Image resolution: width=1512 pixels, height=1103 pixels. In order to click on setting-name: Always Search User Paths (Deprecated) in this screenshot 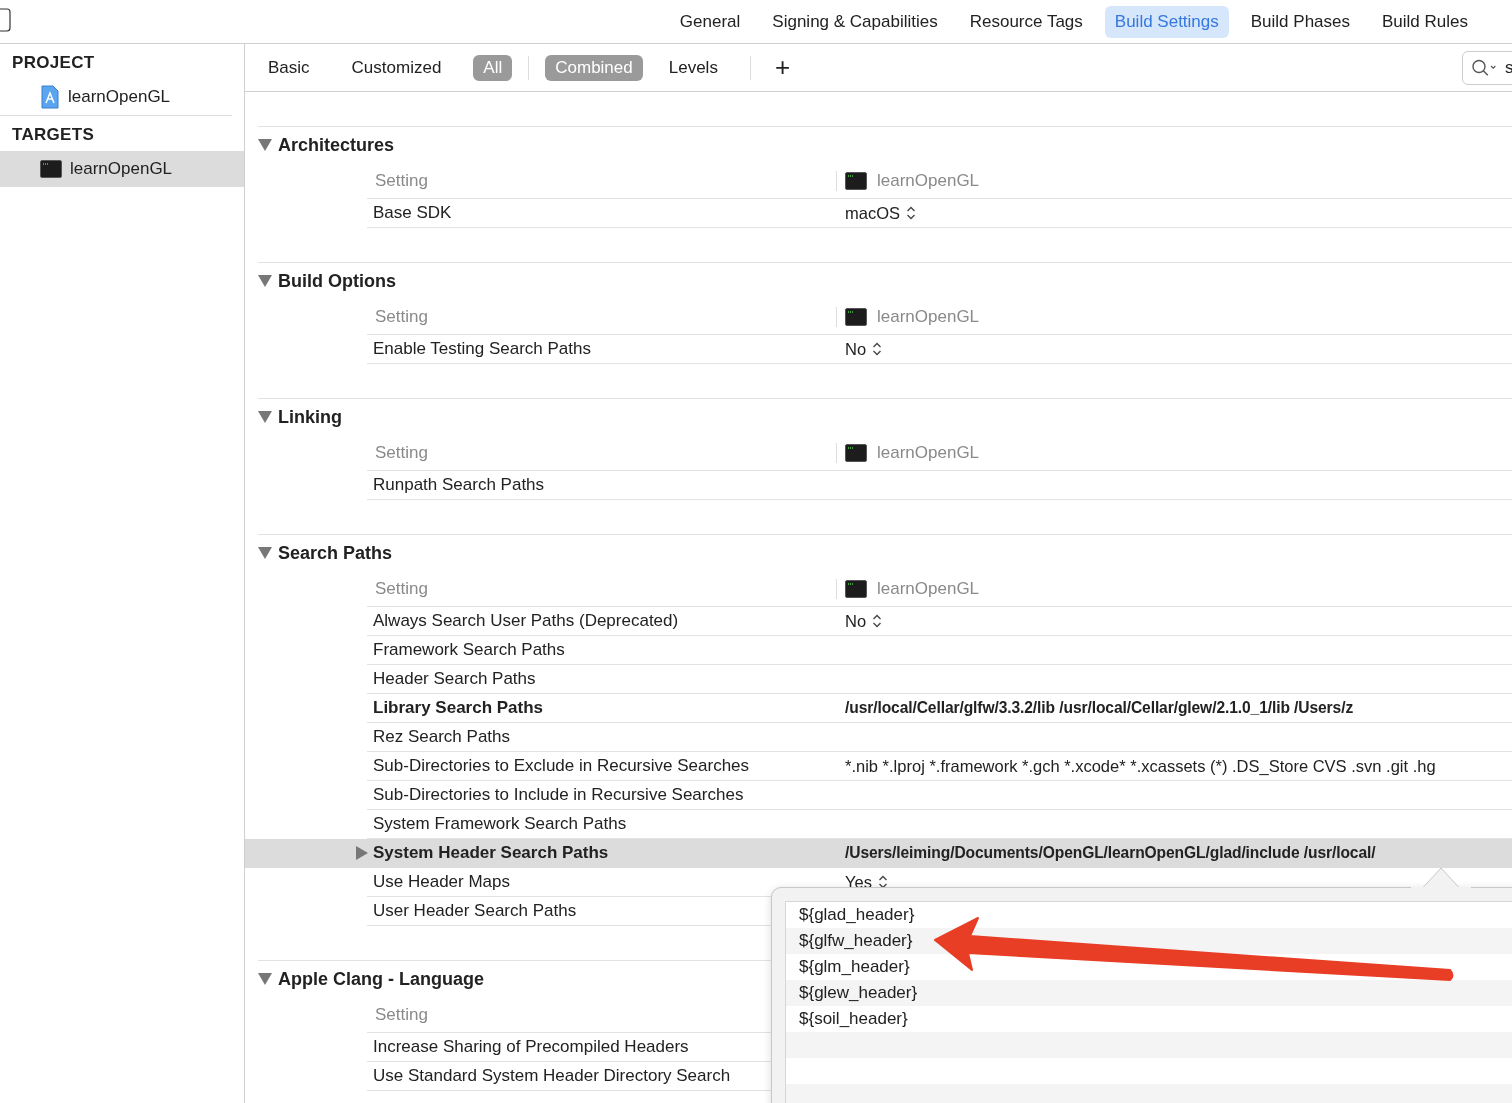, I will do `click(526, 621)`.